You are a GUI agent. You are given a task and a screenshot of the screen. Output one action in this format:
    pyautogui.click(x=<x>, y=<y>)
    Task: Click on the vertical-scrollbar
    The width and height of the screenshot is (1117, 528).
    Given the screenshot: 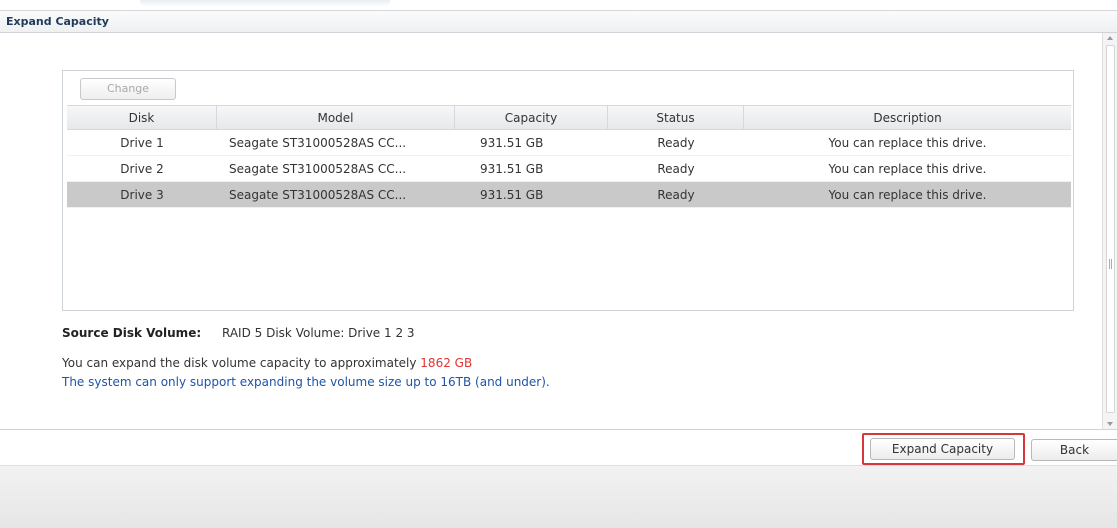 What is the action you would take?
    pyautogui.click(x=1109, y=231)
    